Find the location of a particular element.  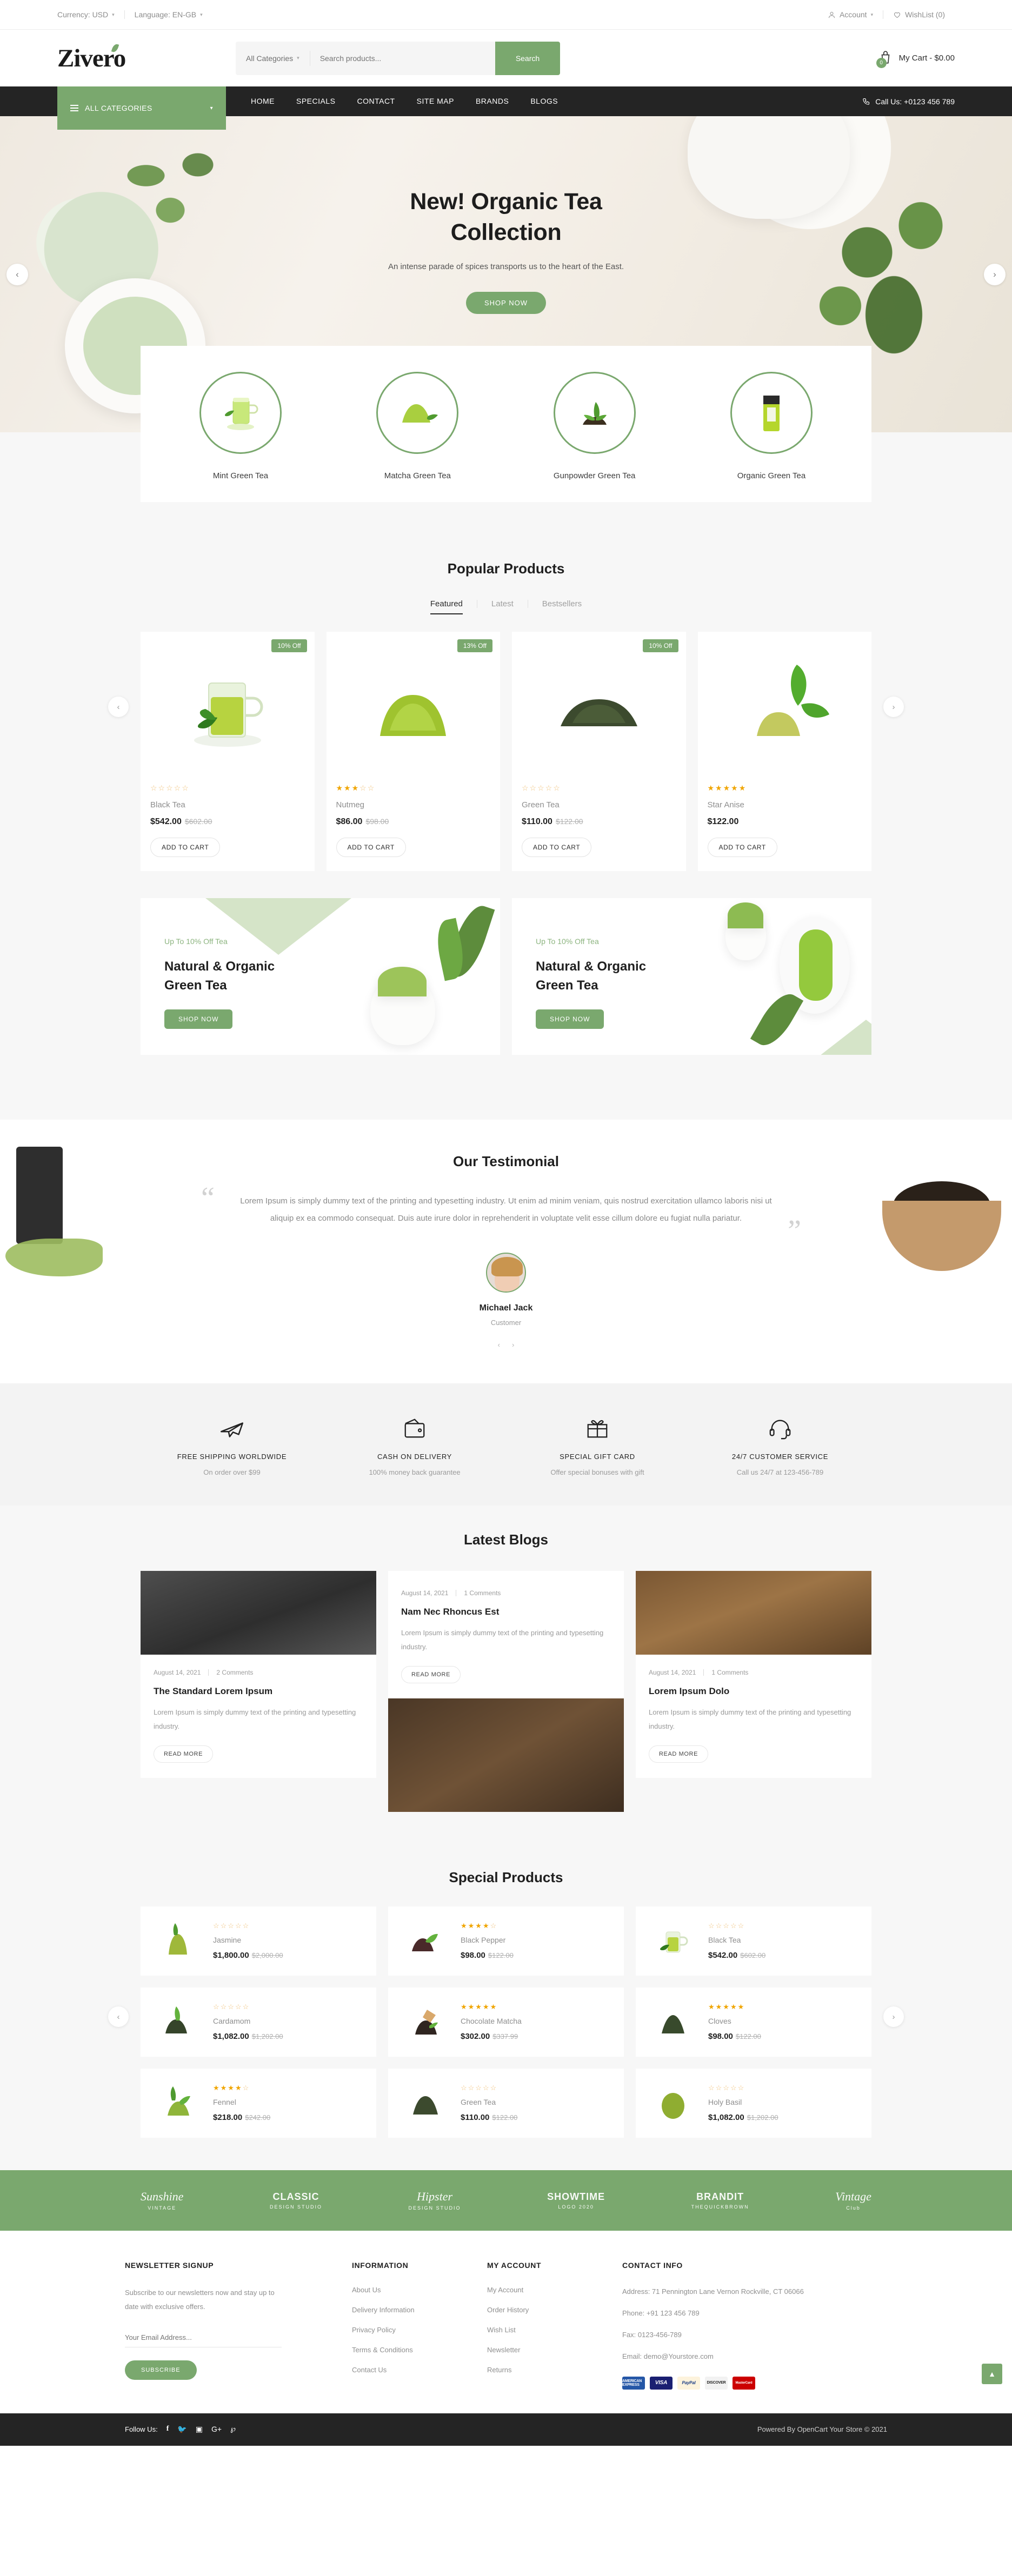

special-product-card: ★★★★☆ Black Pepper $98.00 $122.00 is located at coordinates (506, 1941).